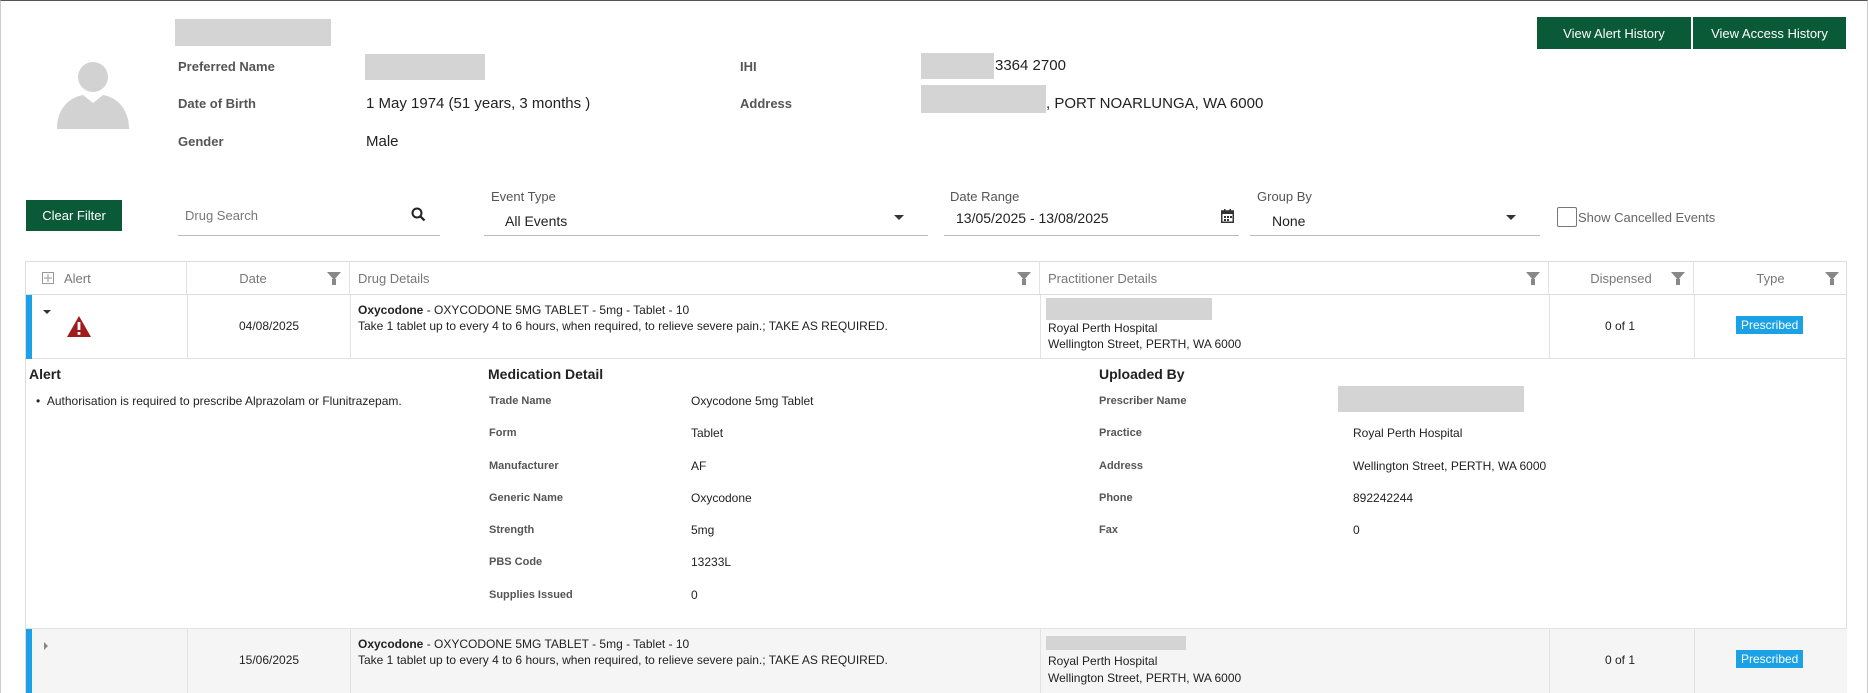 This screenshot has width=1868, height=693. Describe the element at coordinates (74, 215) in the screenshot. I see `clear-filter-button: Clear Filter` at that location.